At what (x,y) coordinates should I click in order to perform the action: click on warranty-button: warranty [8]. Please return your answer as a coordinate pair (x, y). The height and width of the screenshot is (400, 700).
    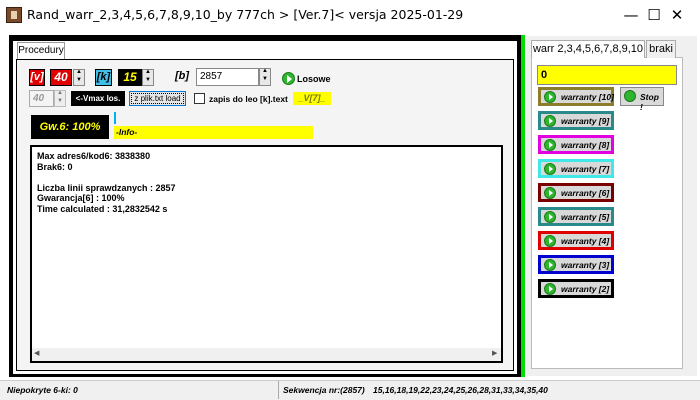
    Looking at the image, I should click on (576, 144).